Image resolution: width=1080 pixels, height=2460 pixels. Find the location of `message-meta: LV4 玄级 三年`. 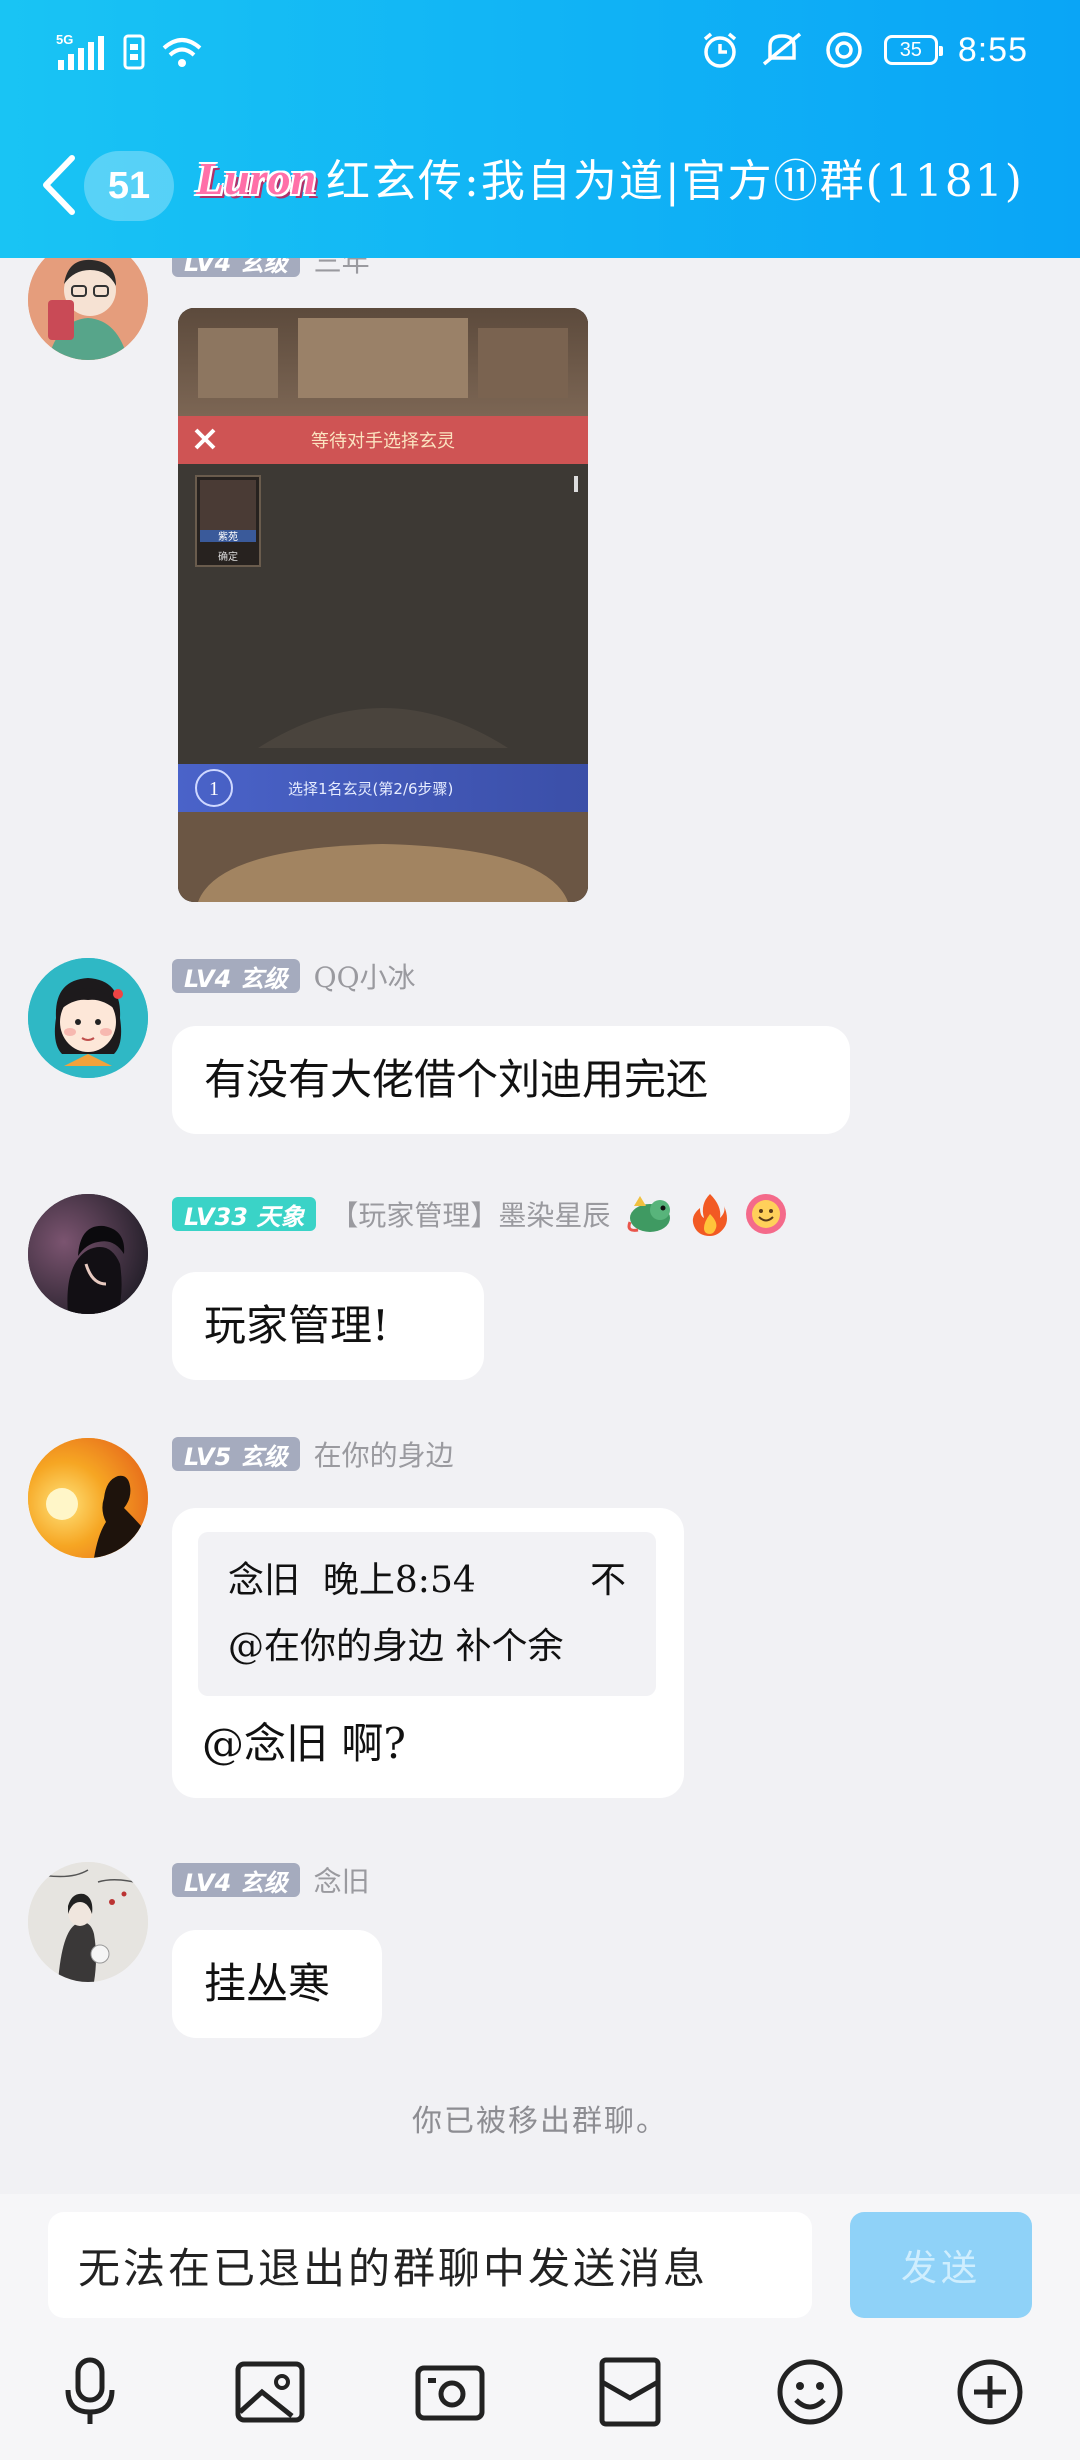

message-meta: LV4 玄级 三年 is located at coordinates (271, 268).